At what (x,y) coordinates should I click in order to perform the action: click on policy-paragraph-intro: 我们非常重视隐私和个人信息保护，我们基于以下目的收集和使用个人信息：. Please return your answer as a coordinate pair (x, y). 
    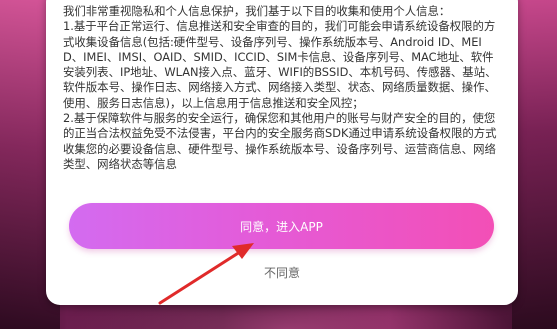
    Looking at the image, I should click on (257, 11).